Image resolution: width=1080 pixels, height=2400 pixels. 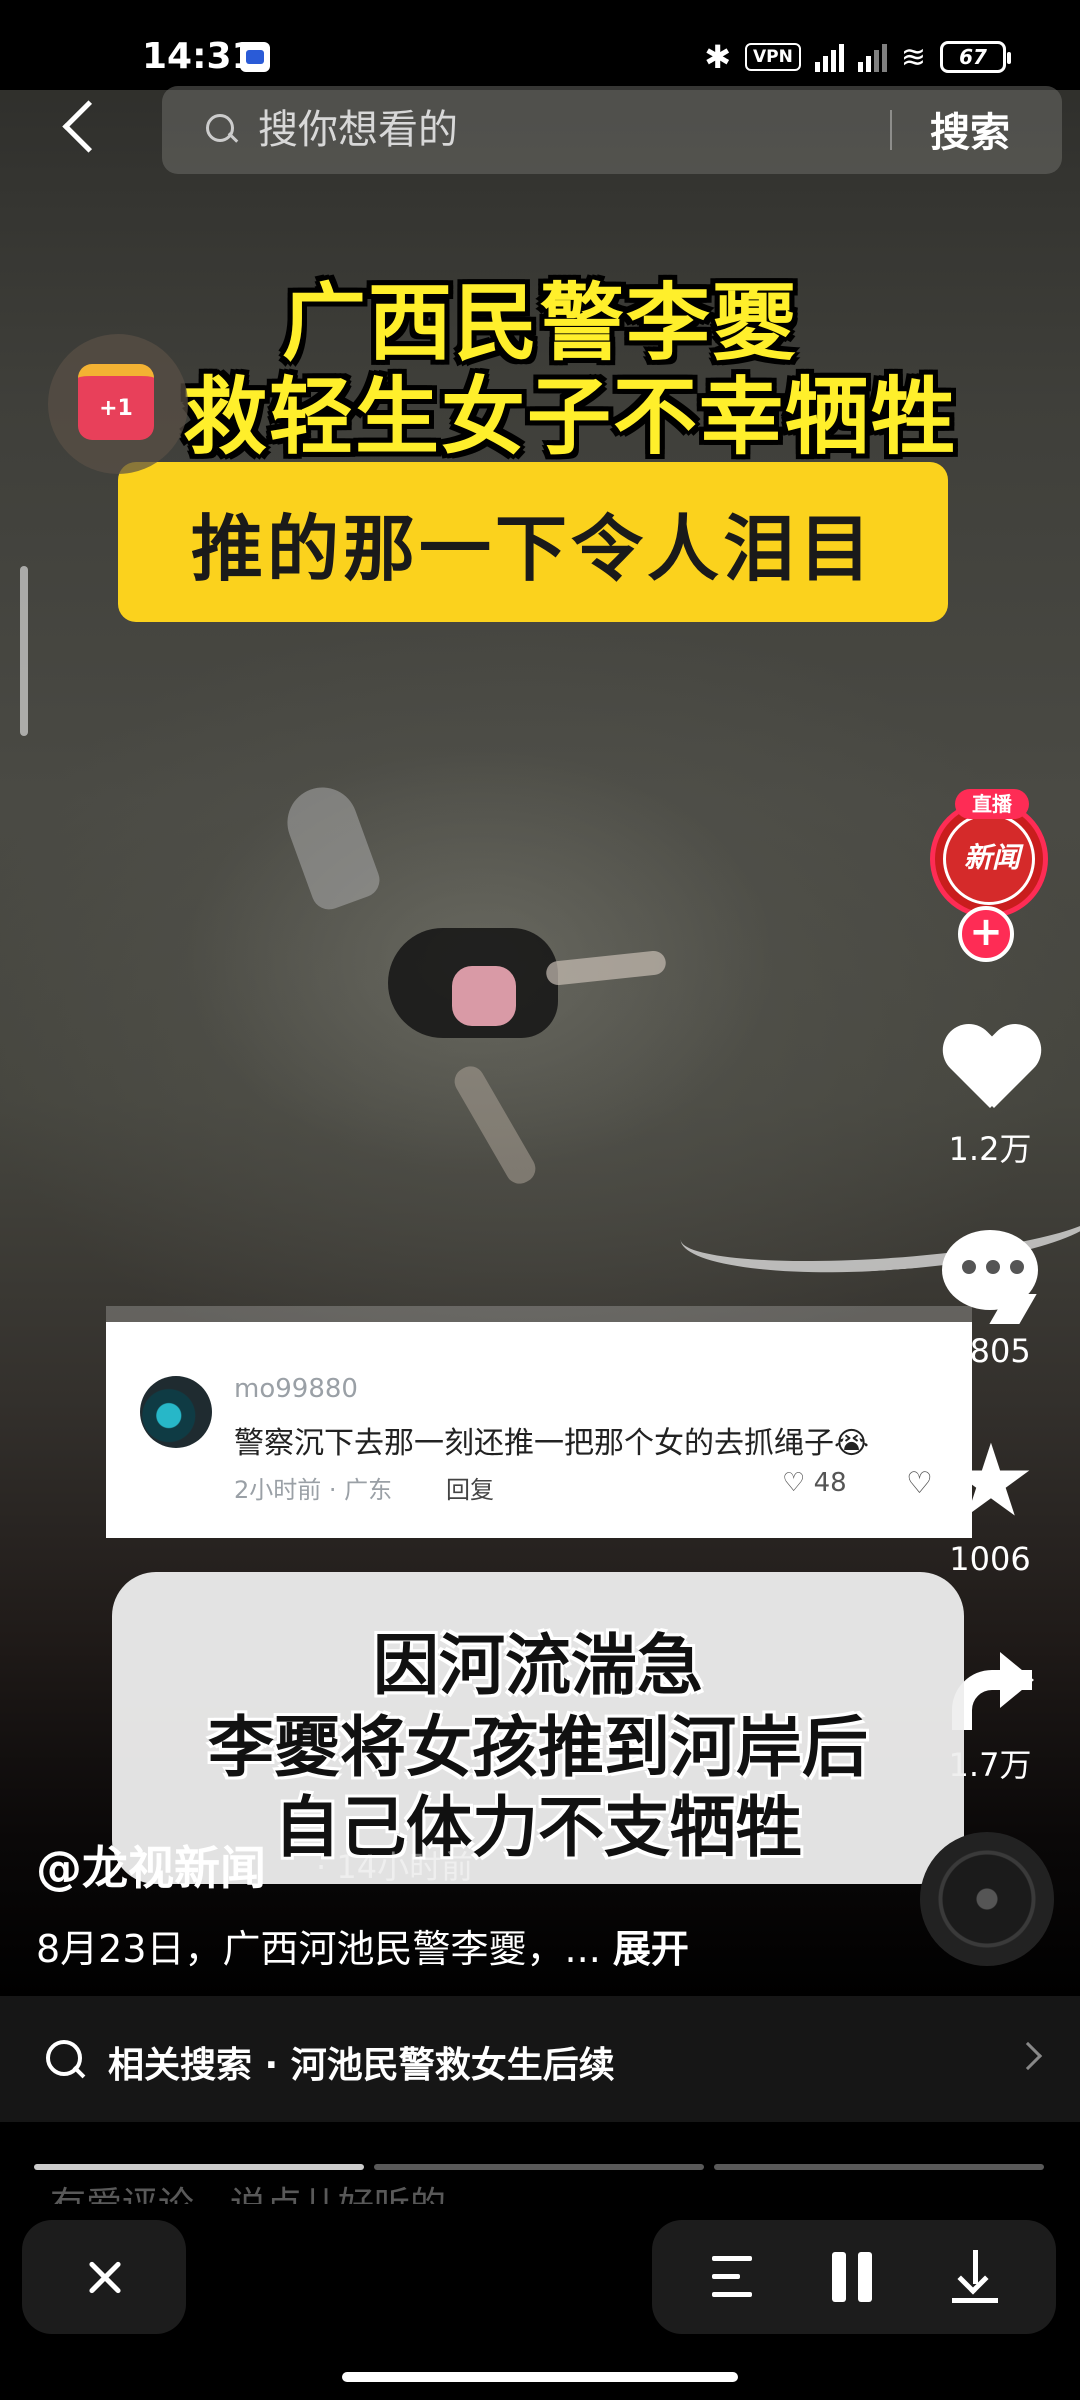 What do you see at coordinates (116, 408) in the screenshot?
I see `bonus-label: +1` at bounding box center [116, 408].